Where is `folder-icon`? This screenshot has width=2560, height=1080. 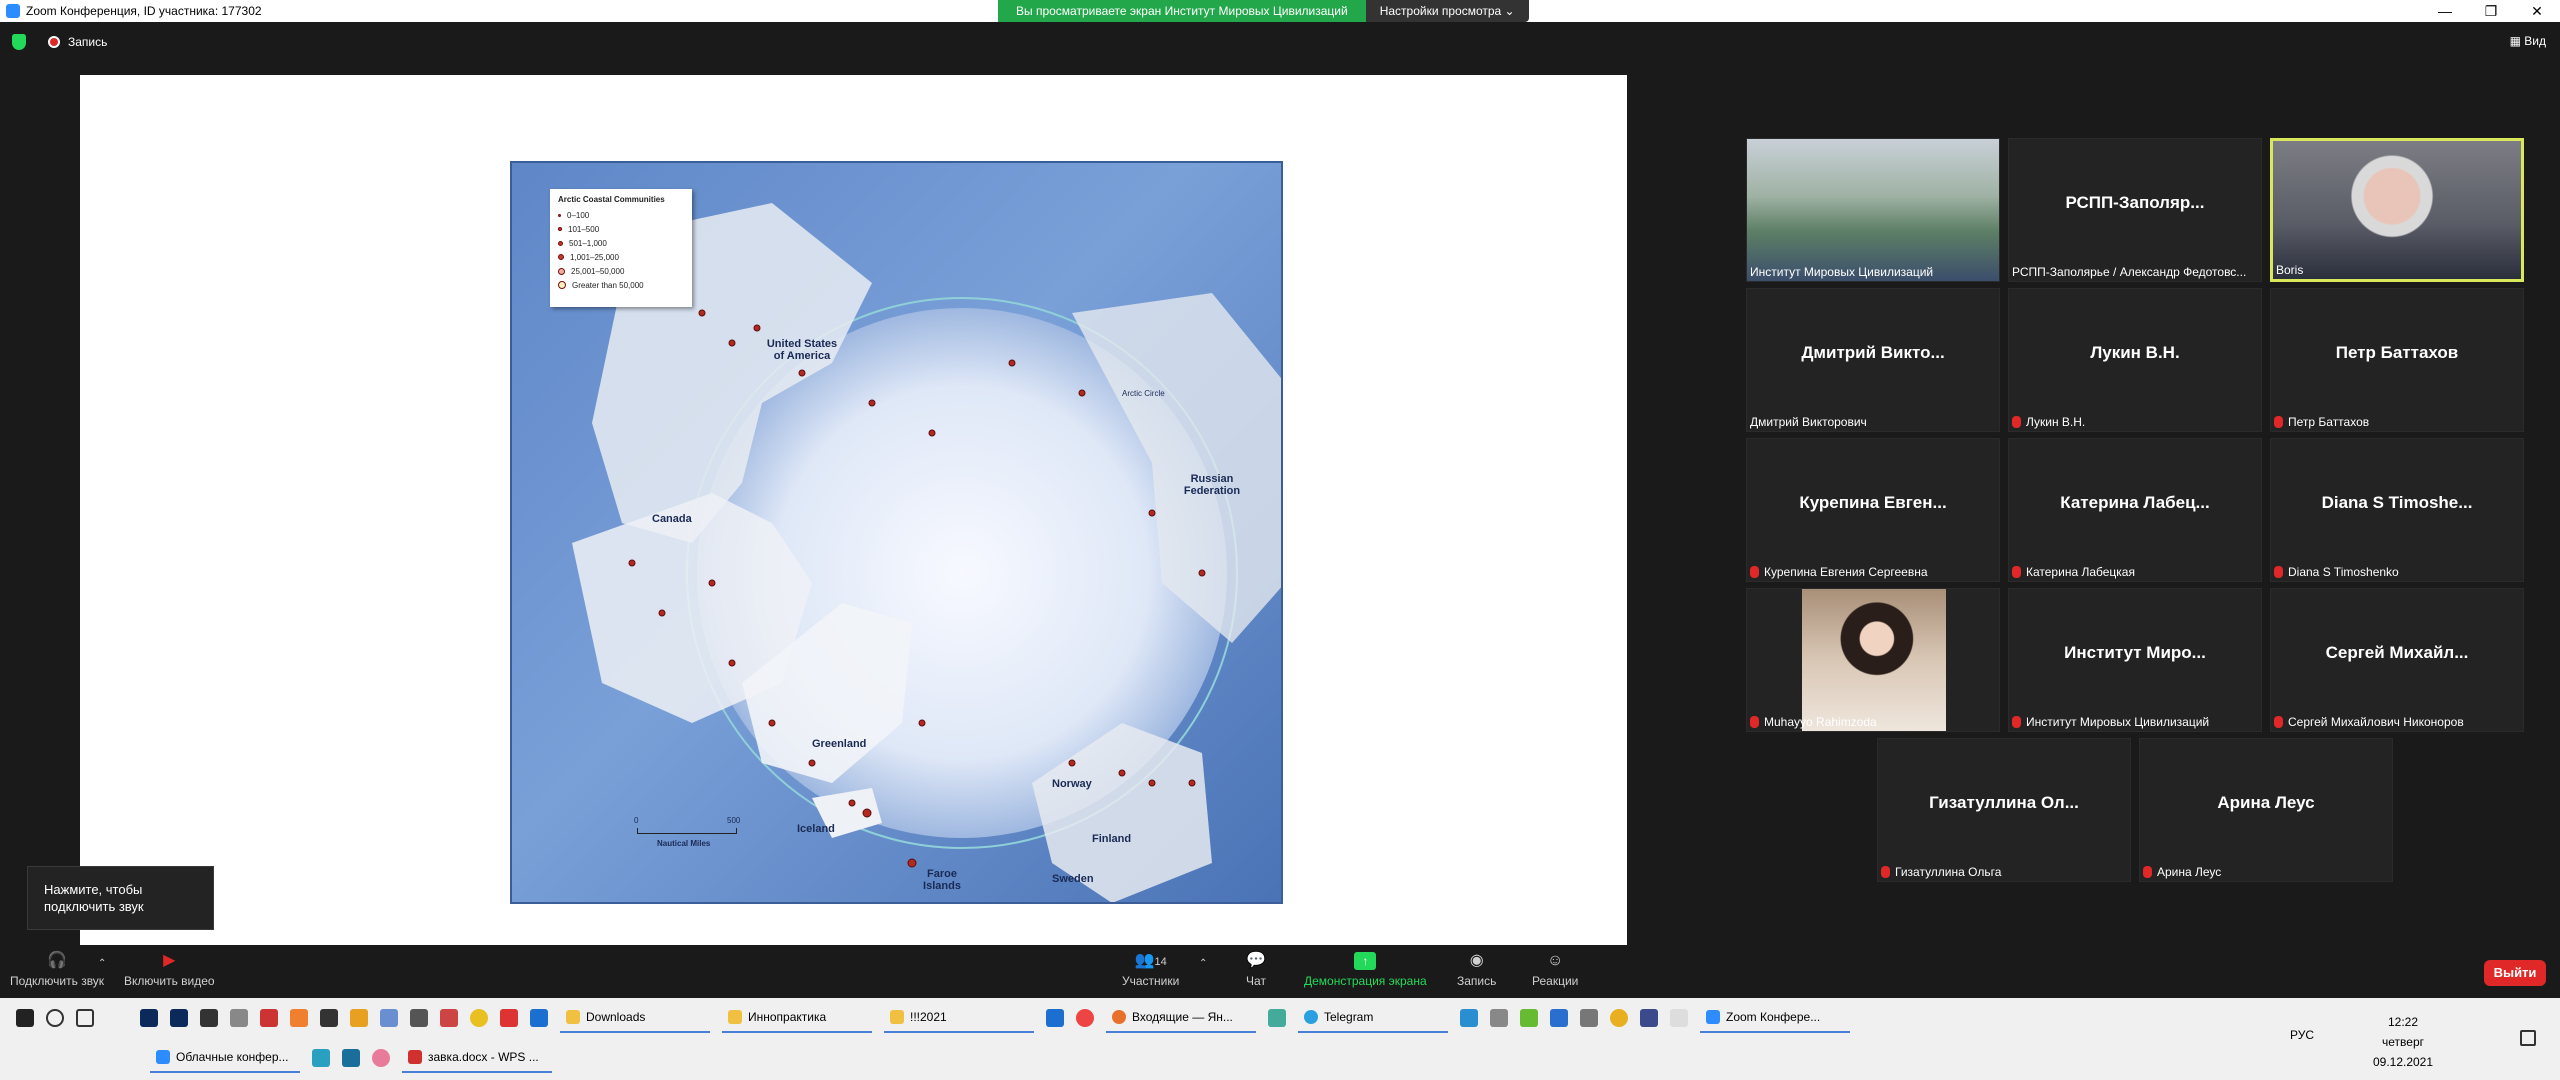
folder-icon is located at coordinates (735, 1017).